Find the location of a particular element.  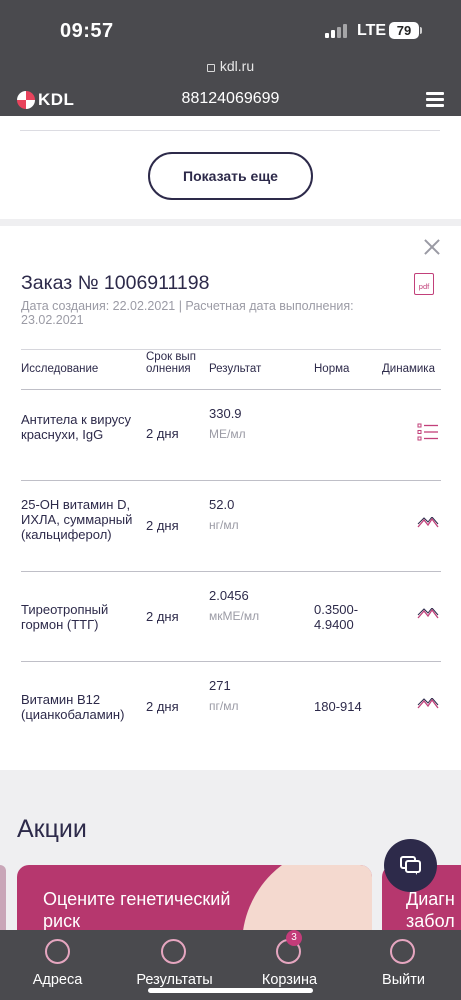

row-result-unit: мкМЕ/мл is located at coordinates (234, 616).